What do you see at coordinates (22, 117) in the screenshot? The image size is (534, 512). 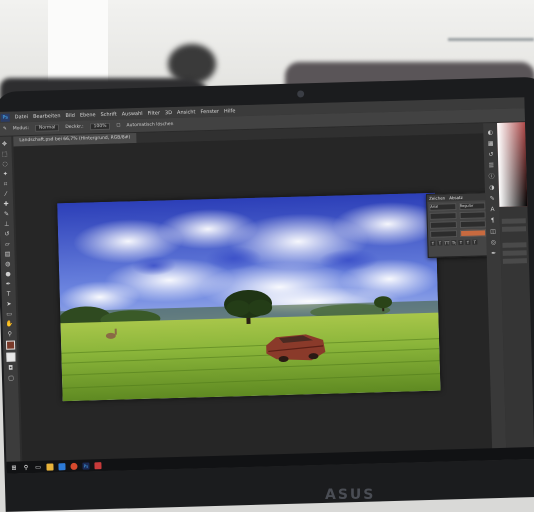 I see `menu-item-datei: Datei` at bounding box center [22, 117].